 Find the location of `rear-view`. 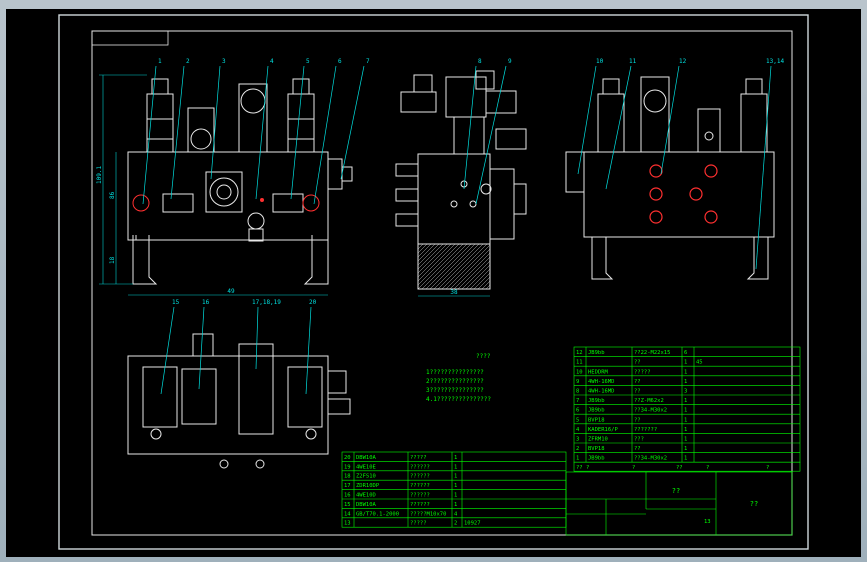

rear-view is located at coordinates (670, 178).